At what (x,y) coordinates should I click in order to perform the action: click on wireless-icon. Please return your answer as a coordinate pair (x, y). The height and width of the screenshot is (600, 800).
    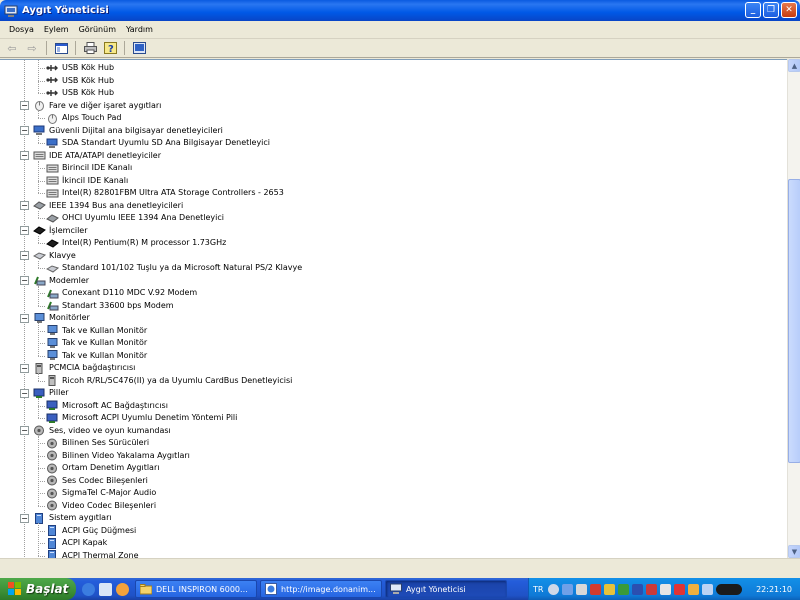
    Looking at the image, I should click on (708, 589).